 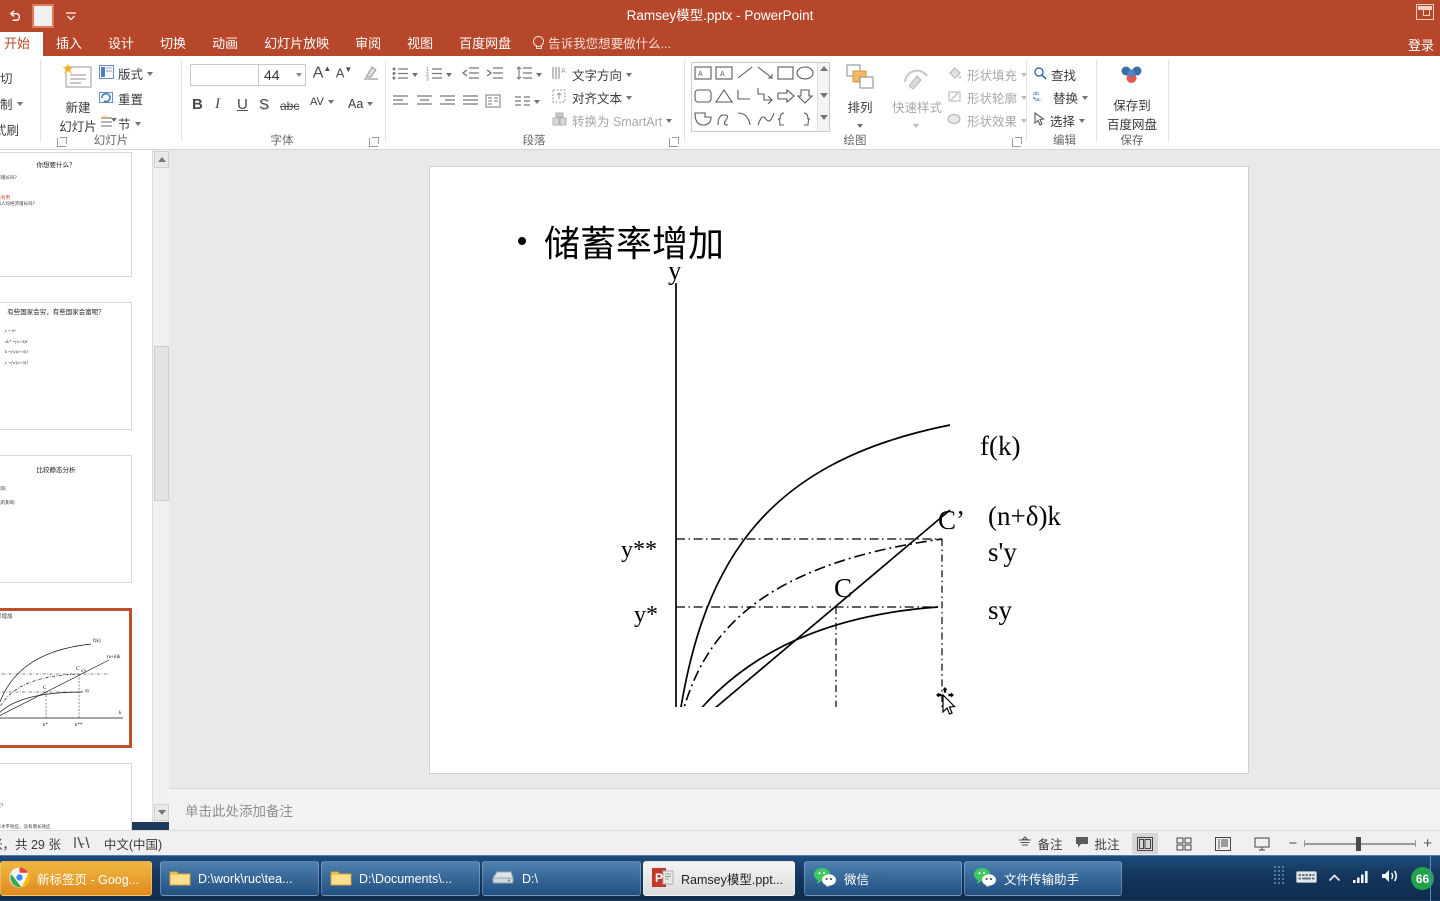 What do you see at coordinates (434, 75) in the screenshot?
I see `numbered-list-button: 123` at bounding box center [434, 75].